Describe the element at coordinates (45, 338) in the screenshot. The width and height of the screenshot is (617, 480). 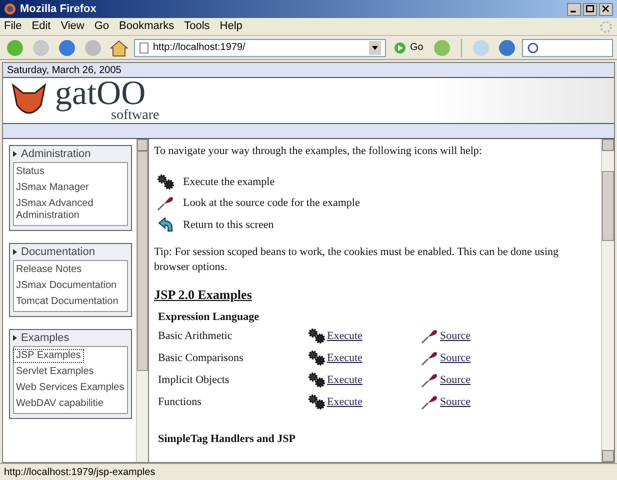
I see `panel-title: Examples` at that location.